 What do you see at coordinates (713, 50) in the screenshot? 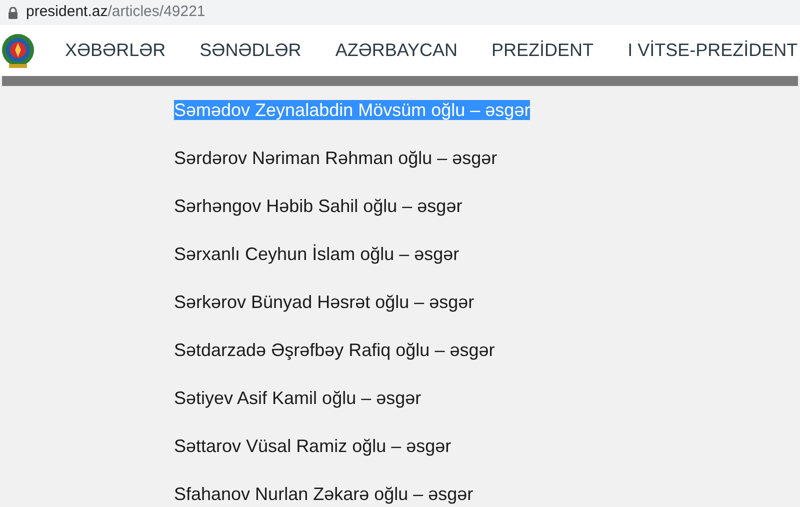
I see `nav-link: I VİTSE-PREZİDENT` at bounding box center [713, 50].